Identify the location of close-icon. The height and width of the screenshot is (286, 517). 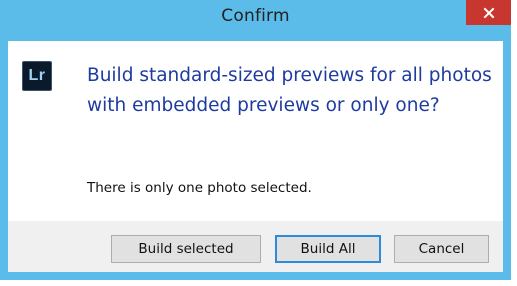
(488, 12).